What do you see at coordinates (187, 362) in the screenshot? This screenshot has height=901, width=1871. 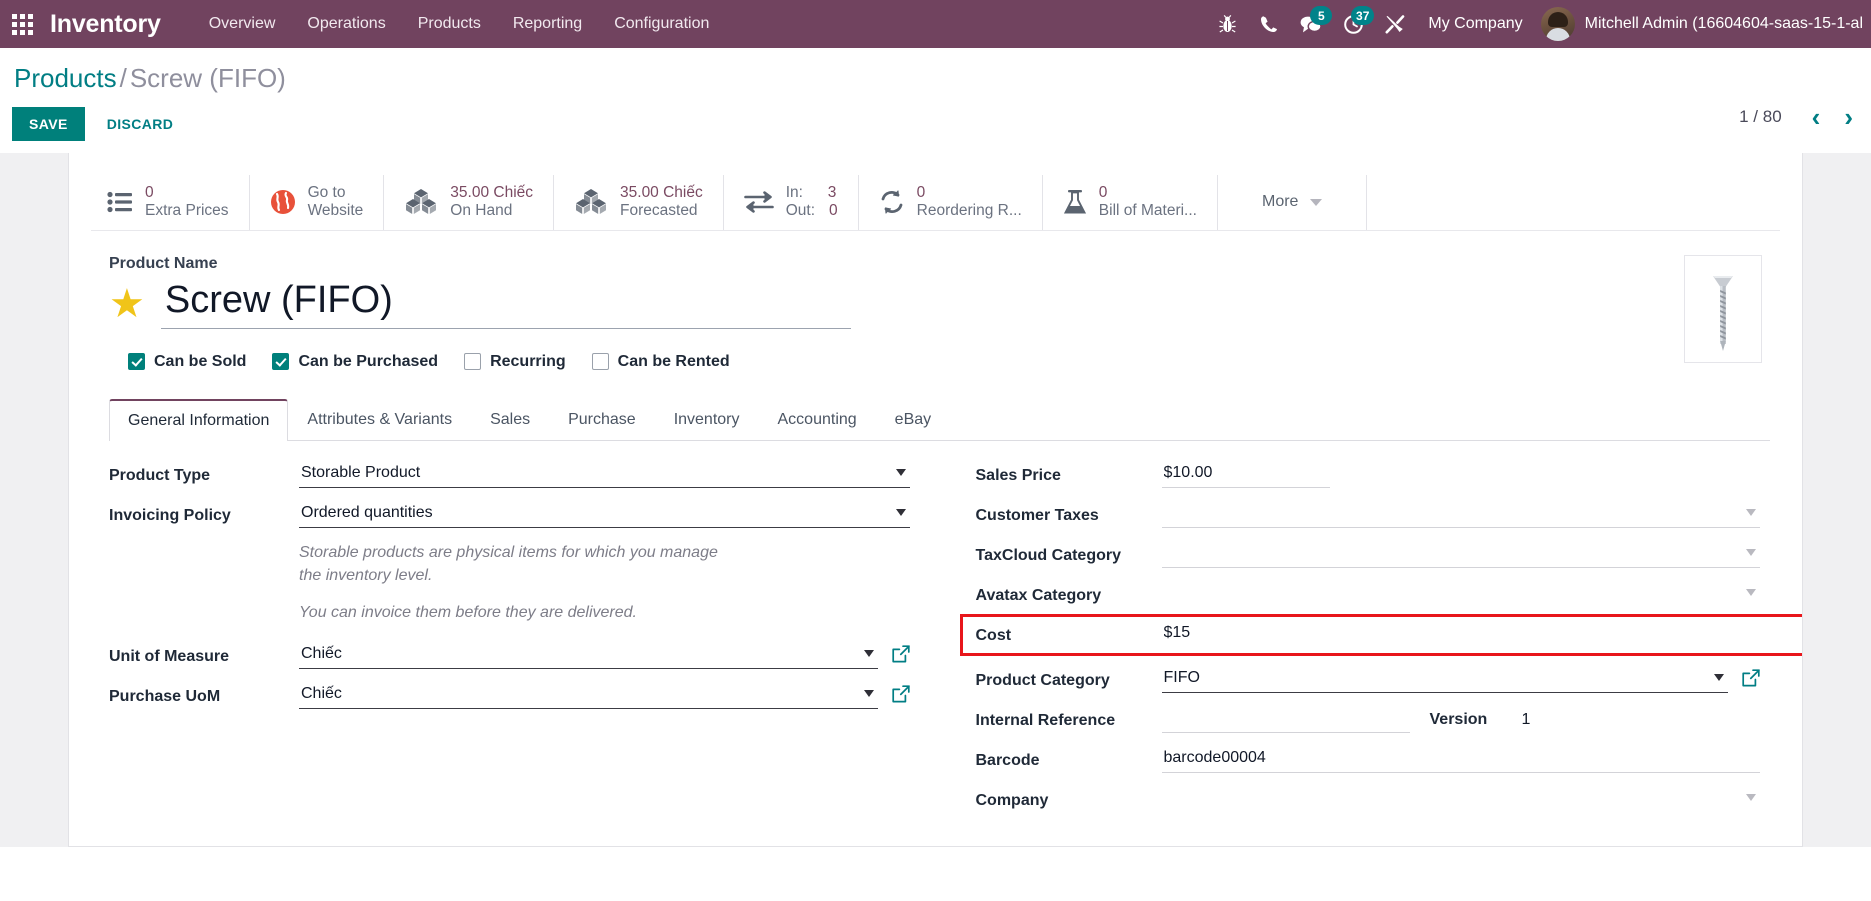 I see `checkbox-can-be-sold: Can be Sold` at bounding box center [187, 362].